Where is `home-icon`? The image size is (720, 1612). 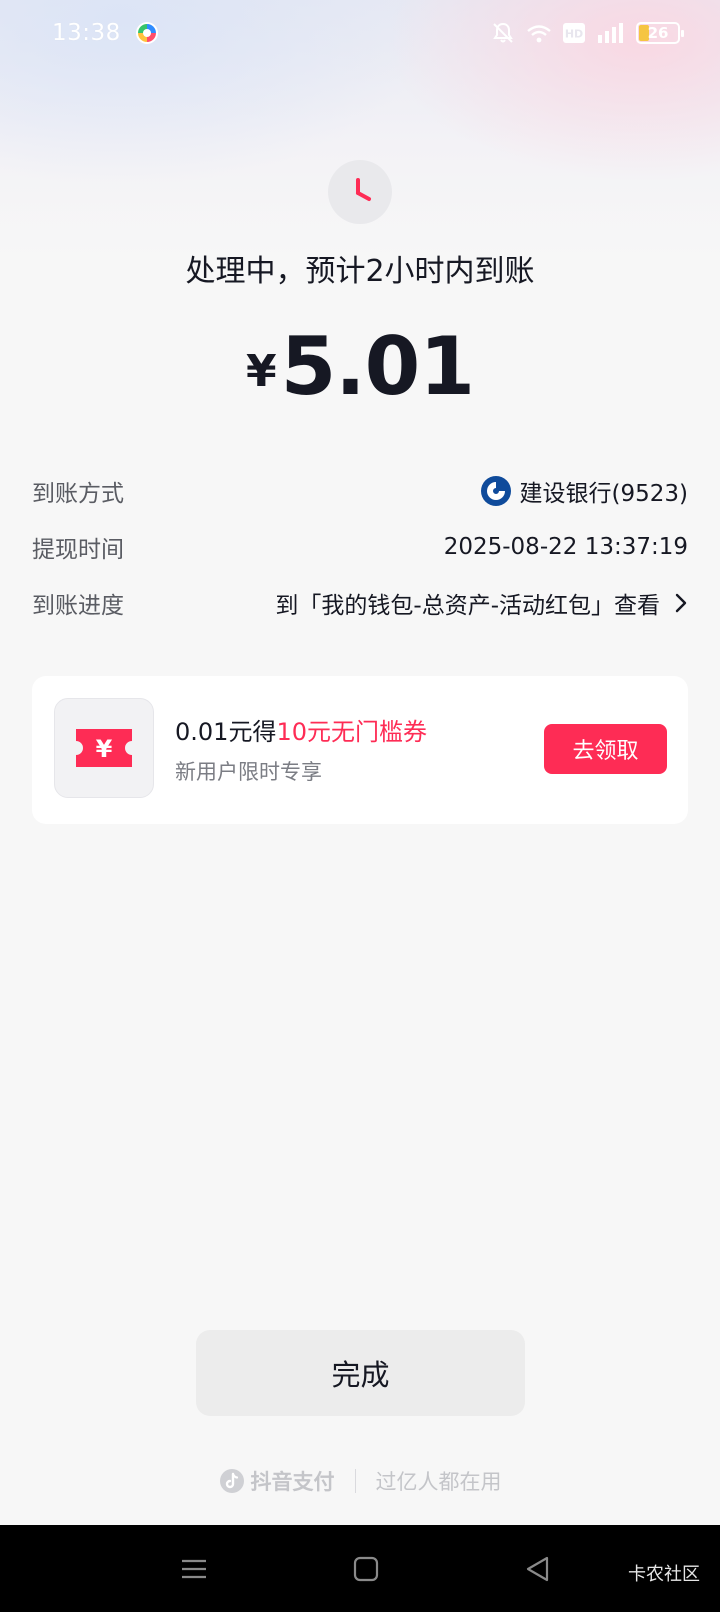 home-icon is located at coordinates (366, 1569).